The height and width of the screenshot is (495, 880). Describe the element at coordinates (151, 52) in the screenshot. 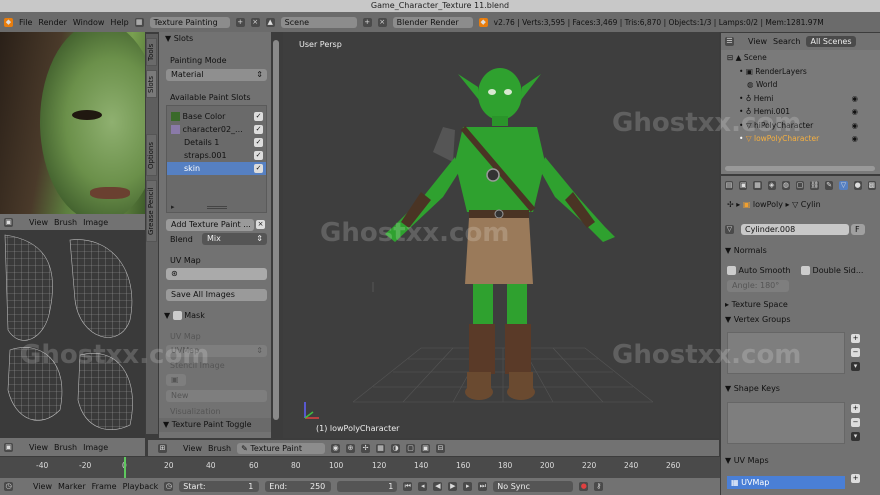

I see `tab-tools: Tools` at that location.